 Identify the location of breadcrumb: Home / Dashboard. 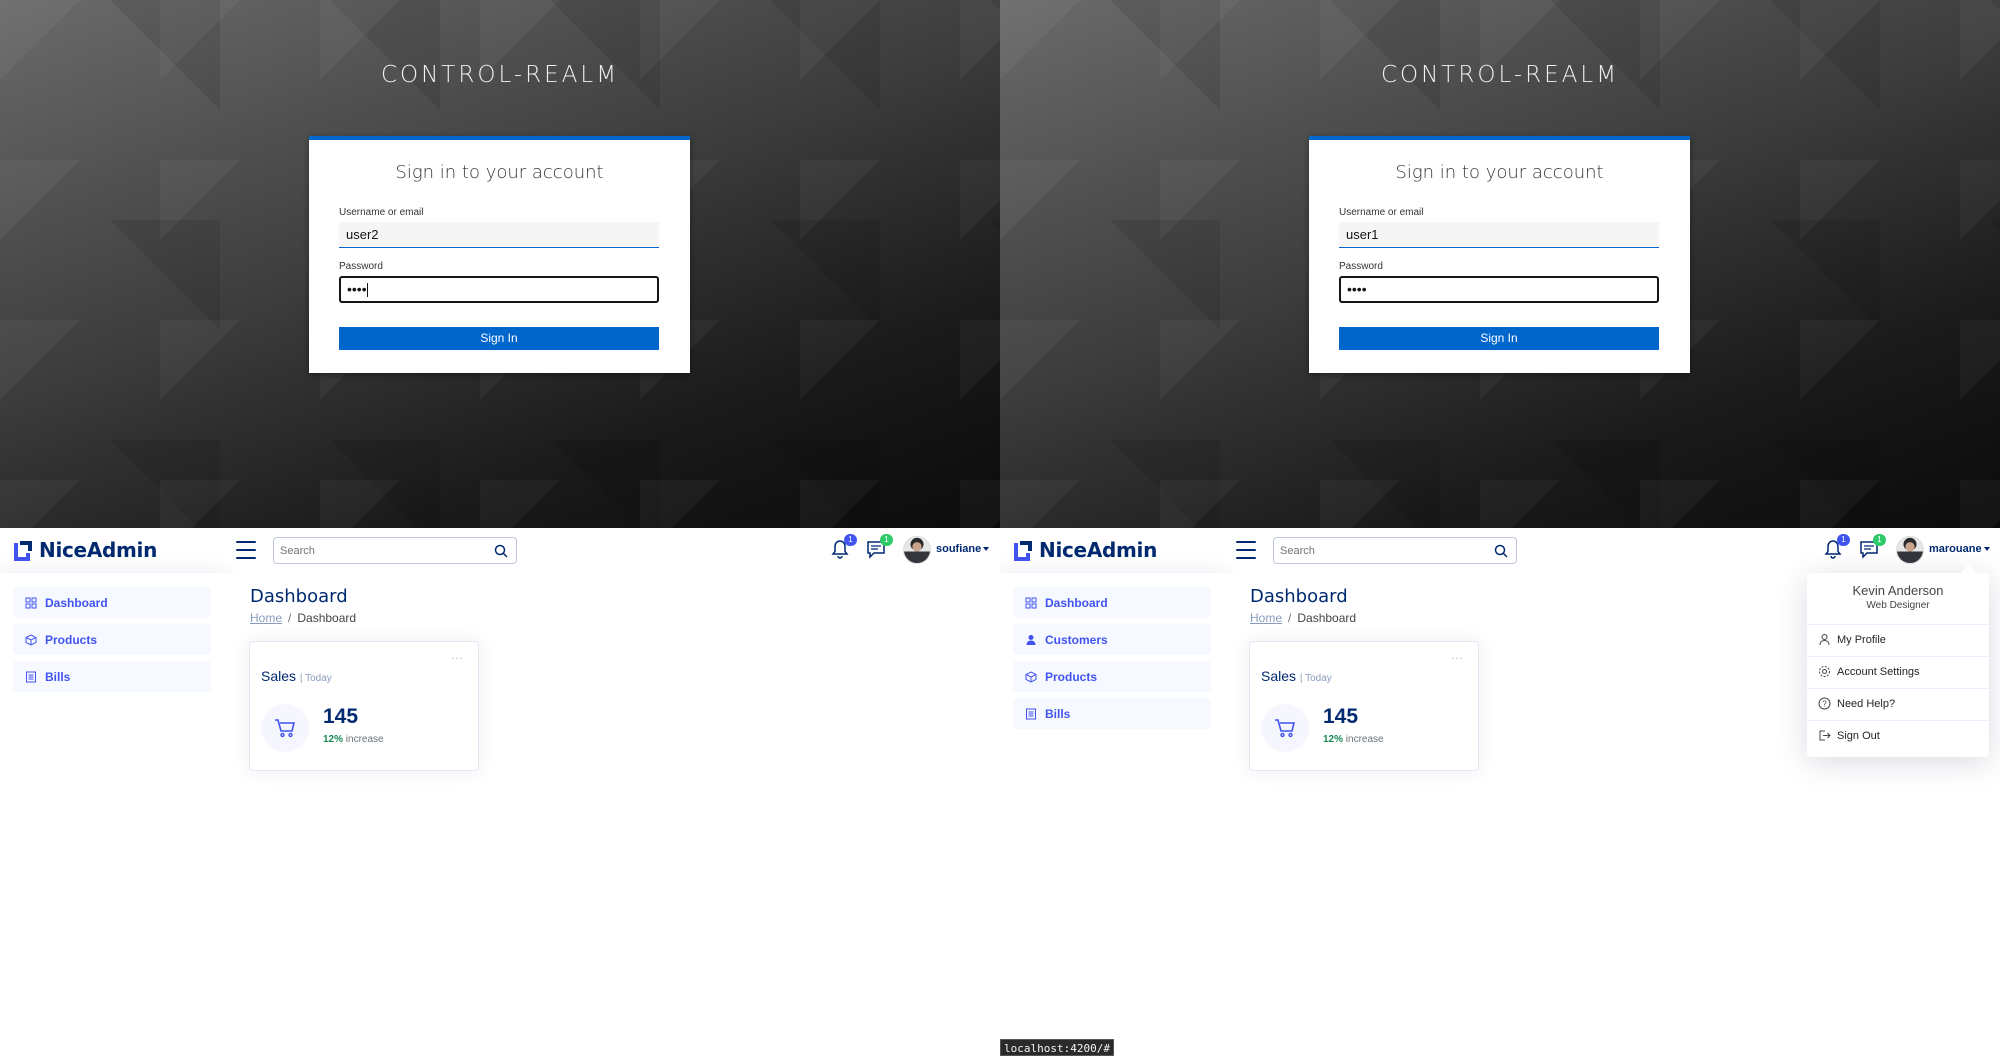
(1303, 618).